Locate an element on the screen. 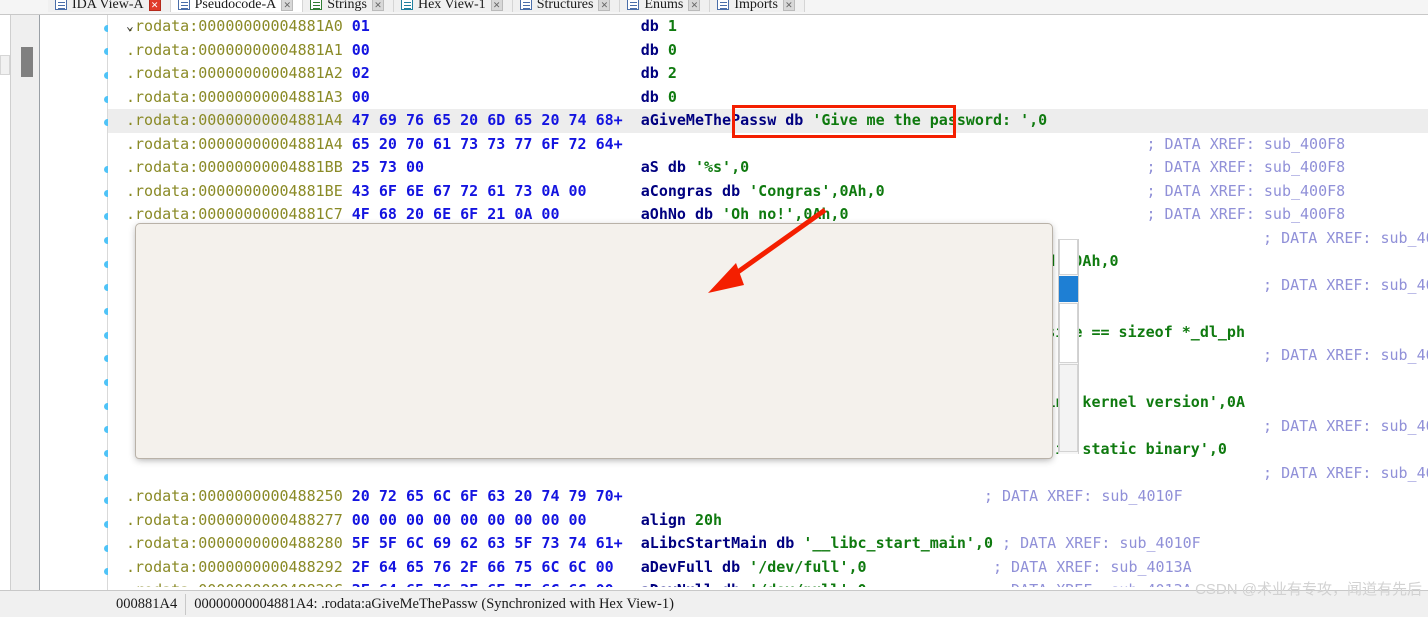 The height and width of the screenshot is (617, 1428). tab-label: Pseudocode-A is located at coordinates (235, 6).